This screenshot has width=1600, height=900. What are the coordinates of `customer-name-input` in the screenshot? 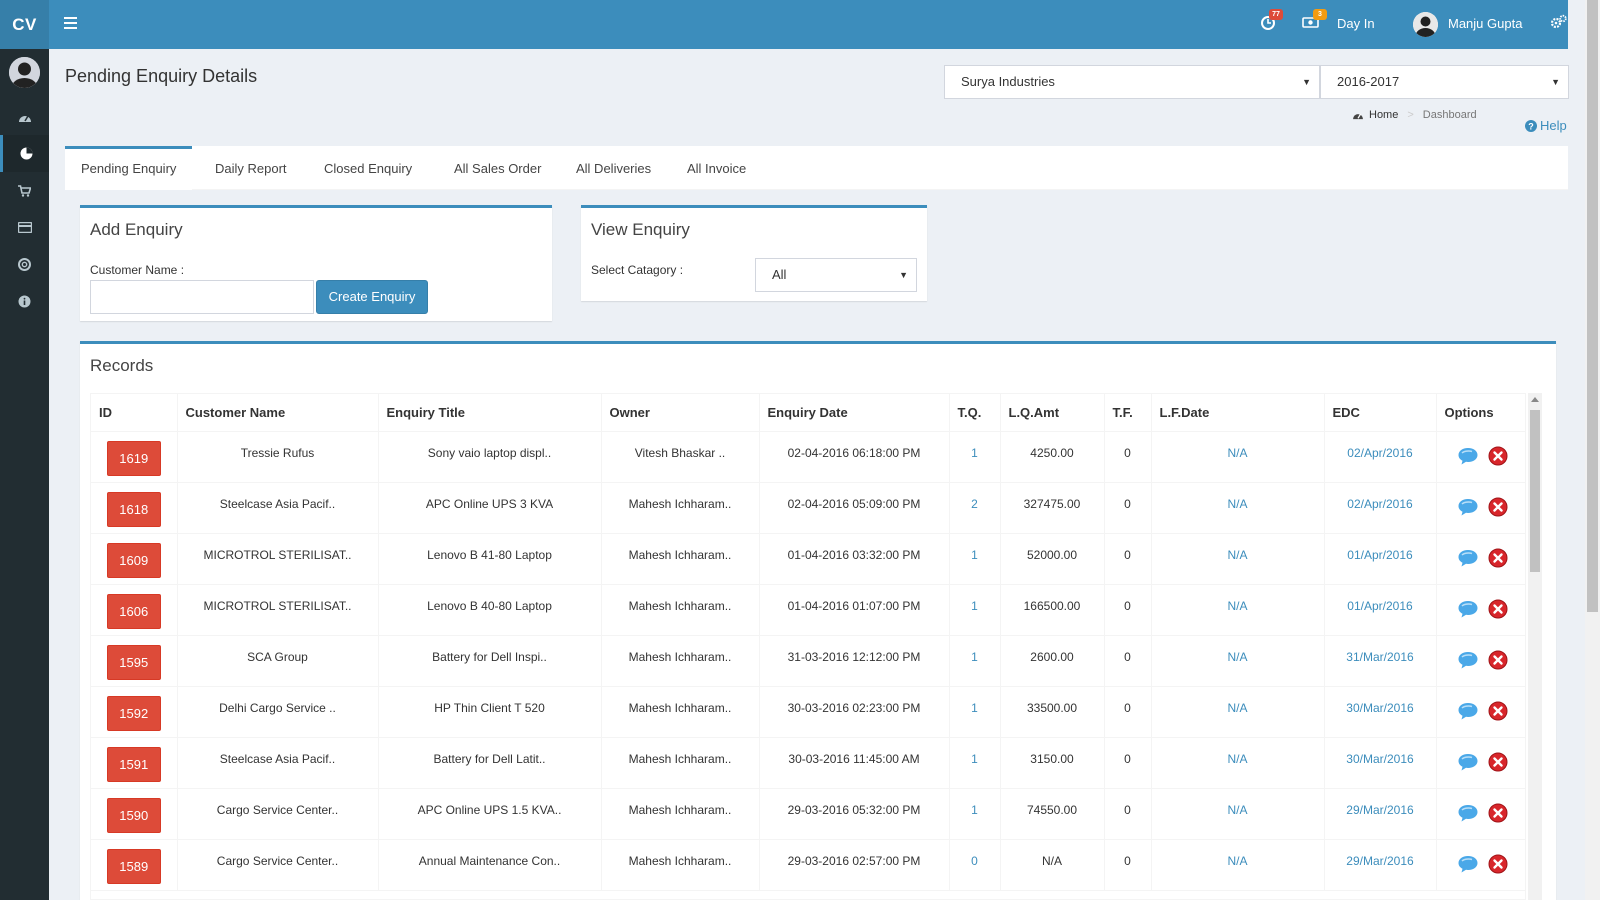 It's located at (202, 297).